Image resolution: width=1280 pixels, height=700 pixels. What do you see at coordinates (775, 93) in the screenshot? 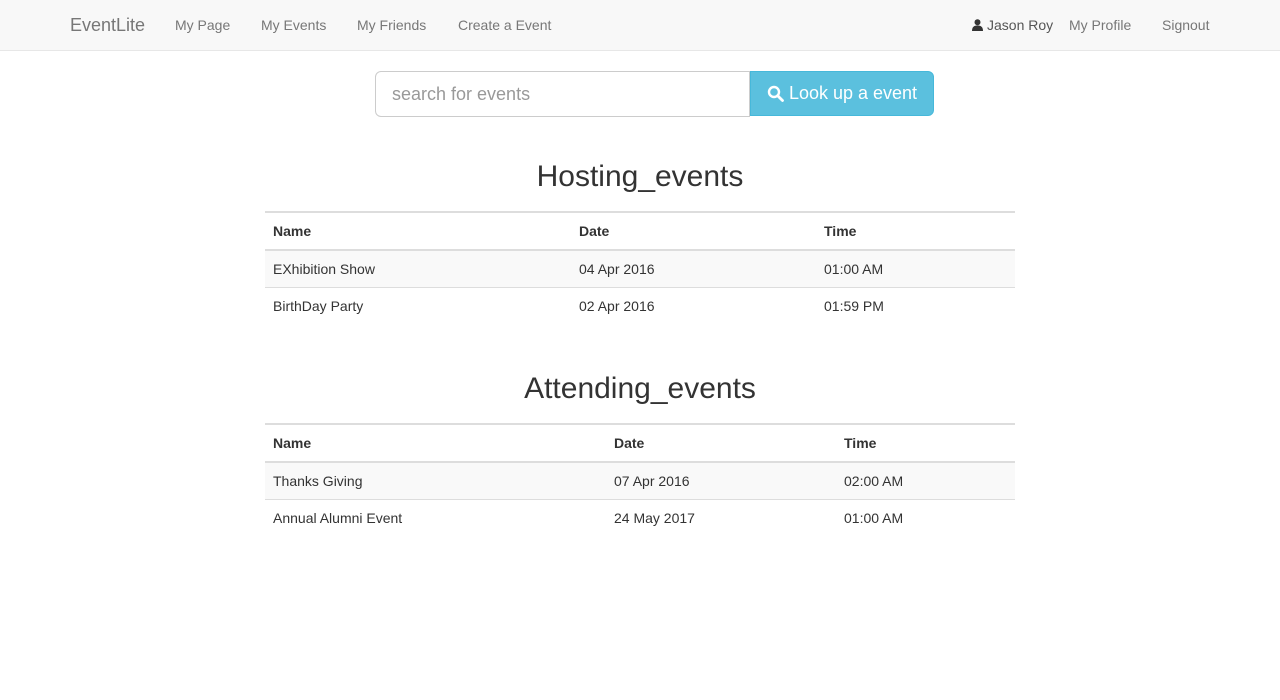
I see `search-icon` at bounding box center [775, 93].